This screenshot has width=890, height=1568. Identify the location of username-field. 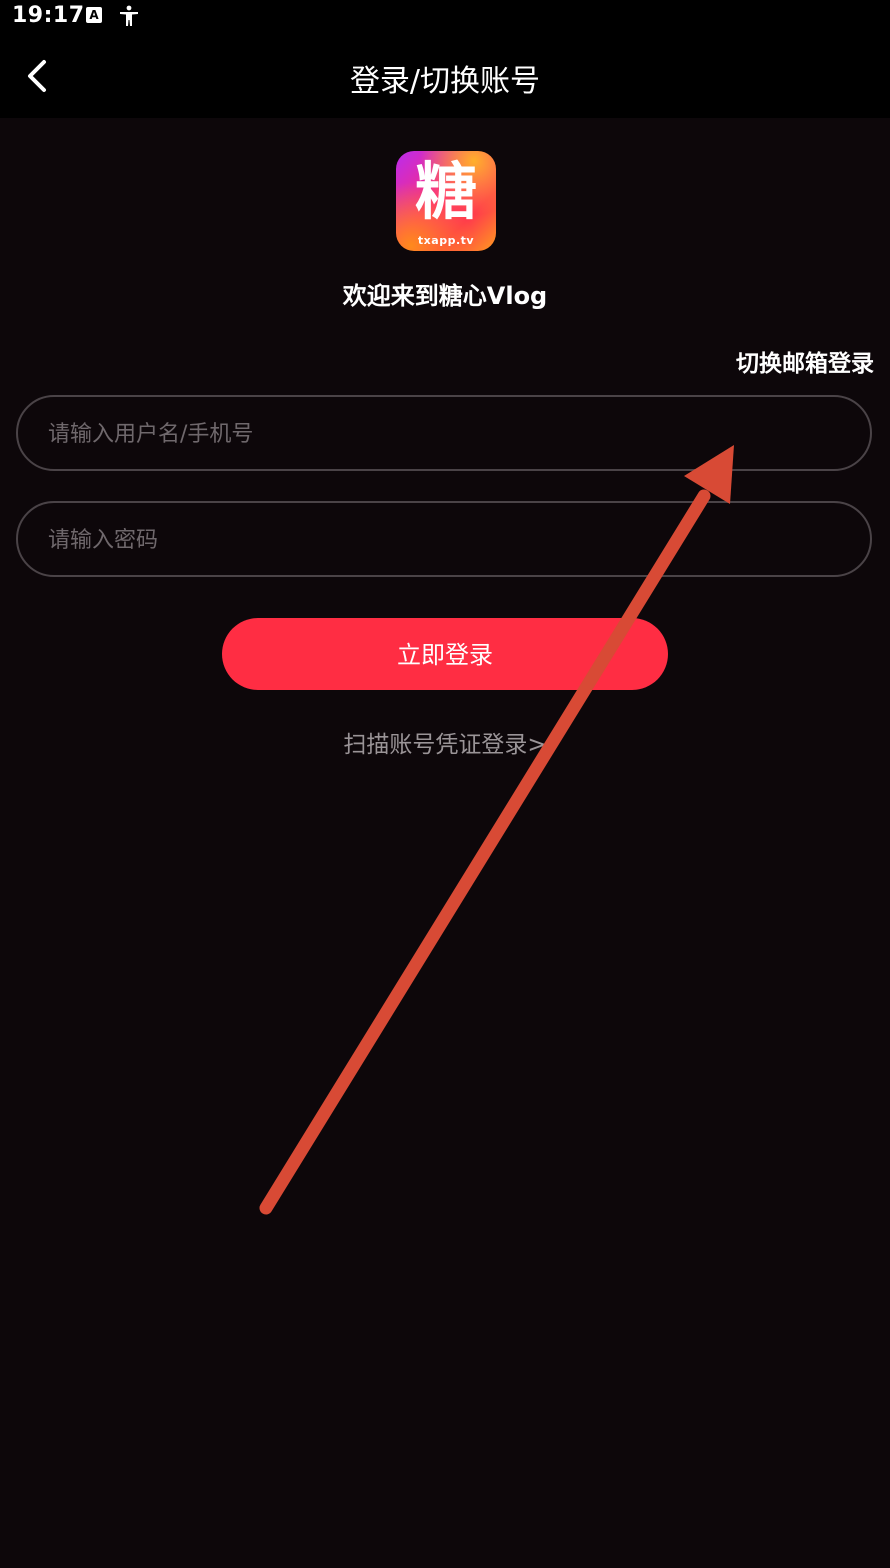
(444, 433).